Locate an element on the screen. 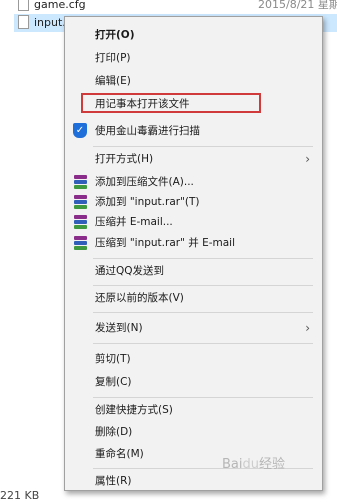 The width and height of the screenshot is (337, 502). menu-item-cut: 剪切(T) is located at coordinates (193, 359).